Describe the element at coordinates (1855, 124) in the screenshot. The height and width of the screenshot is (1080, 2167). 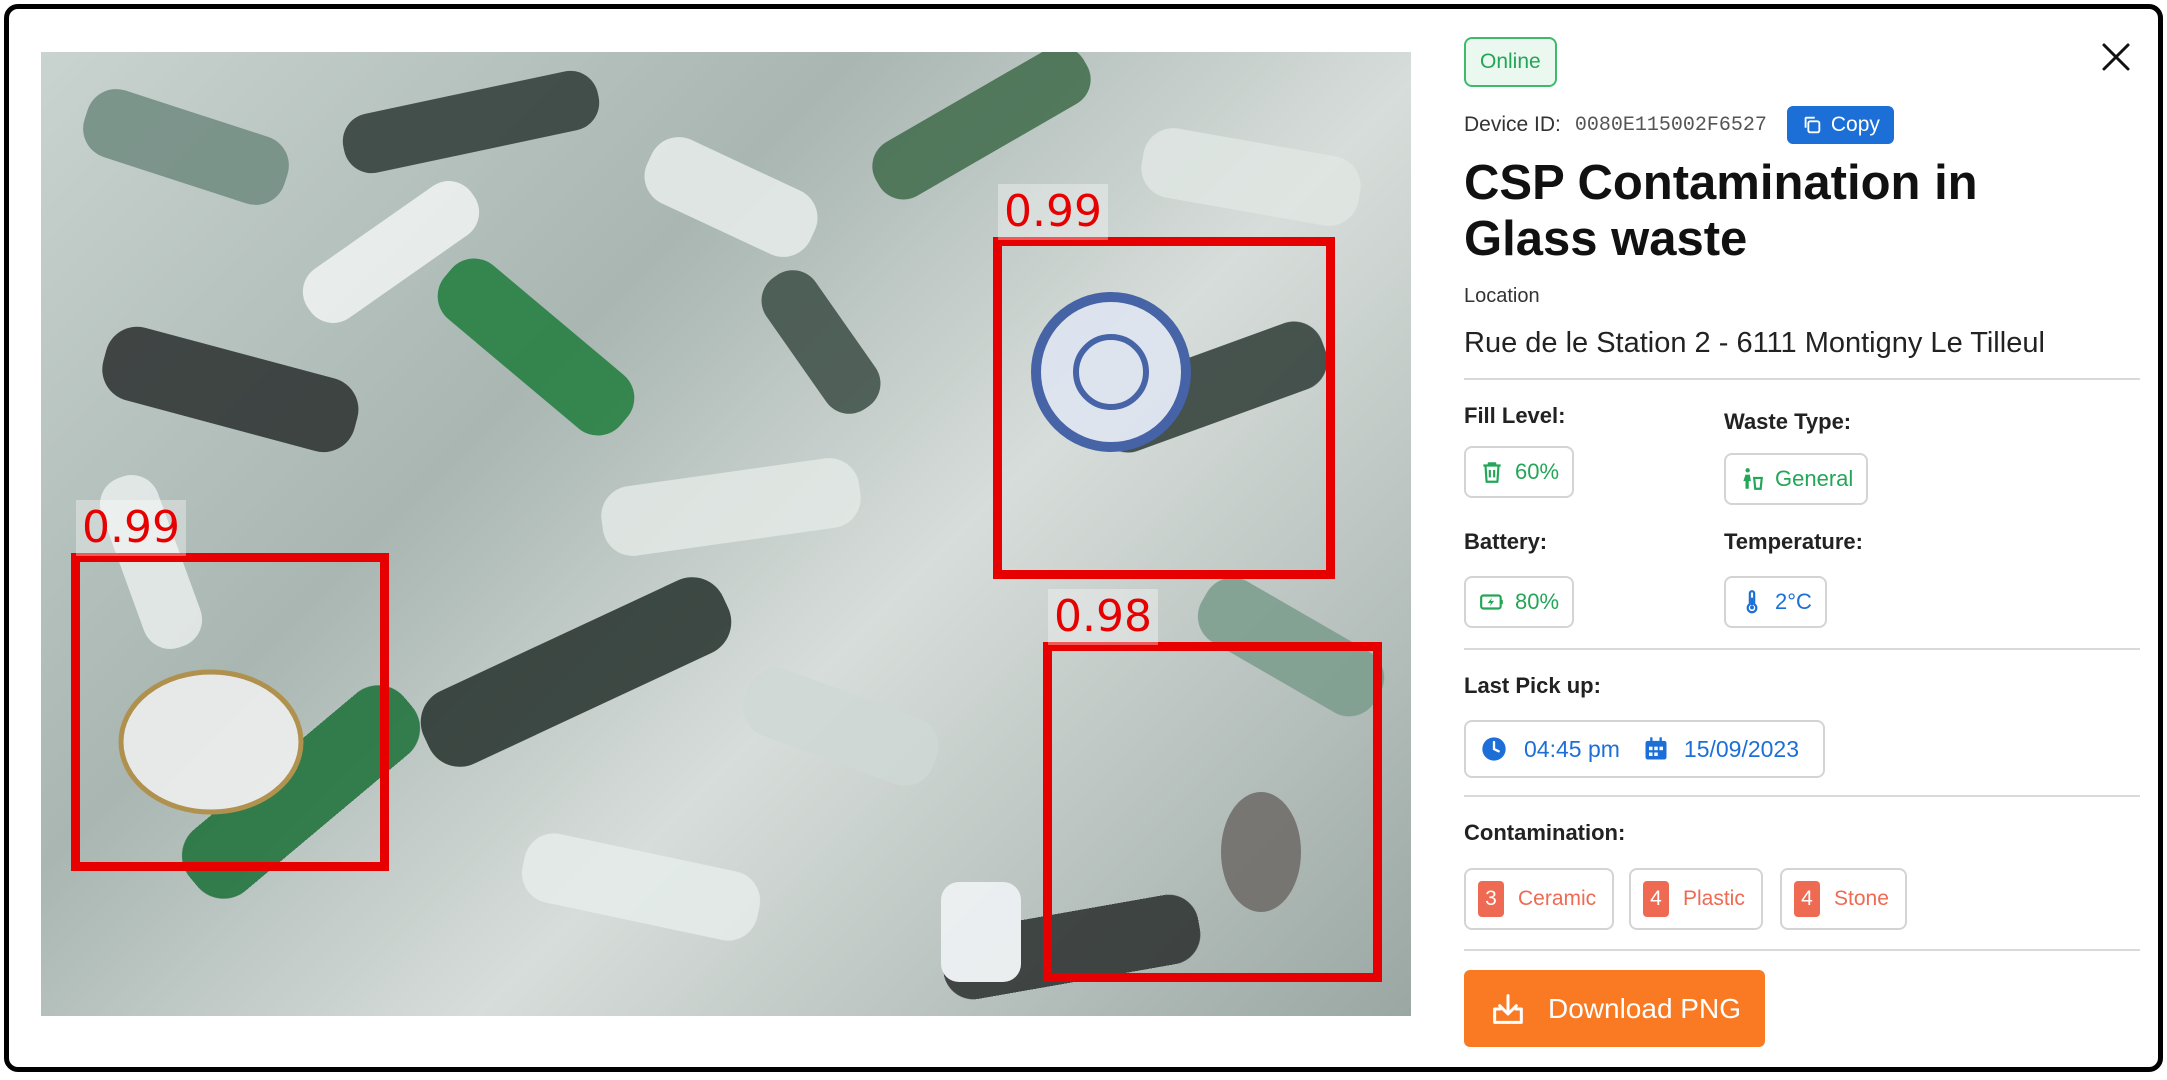
I see `copy-button-label: Copy` at that location.